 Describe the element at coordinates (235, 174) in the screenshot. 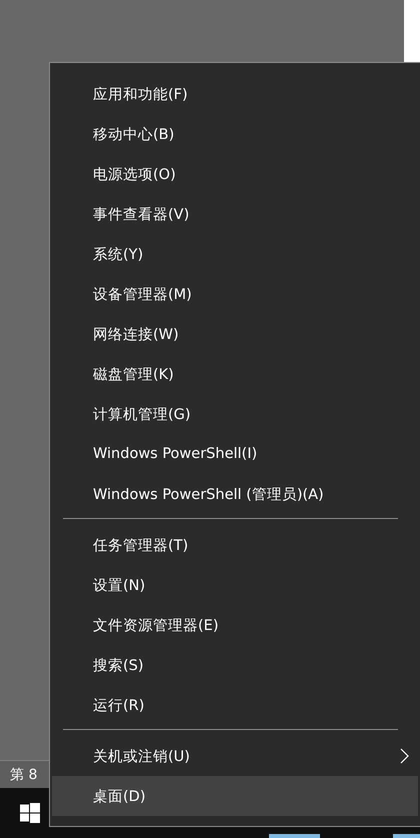

I see `menu-item: 电源选项(O)` at that location.